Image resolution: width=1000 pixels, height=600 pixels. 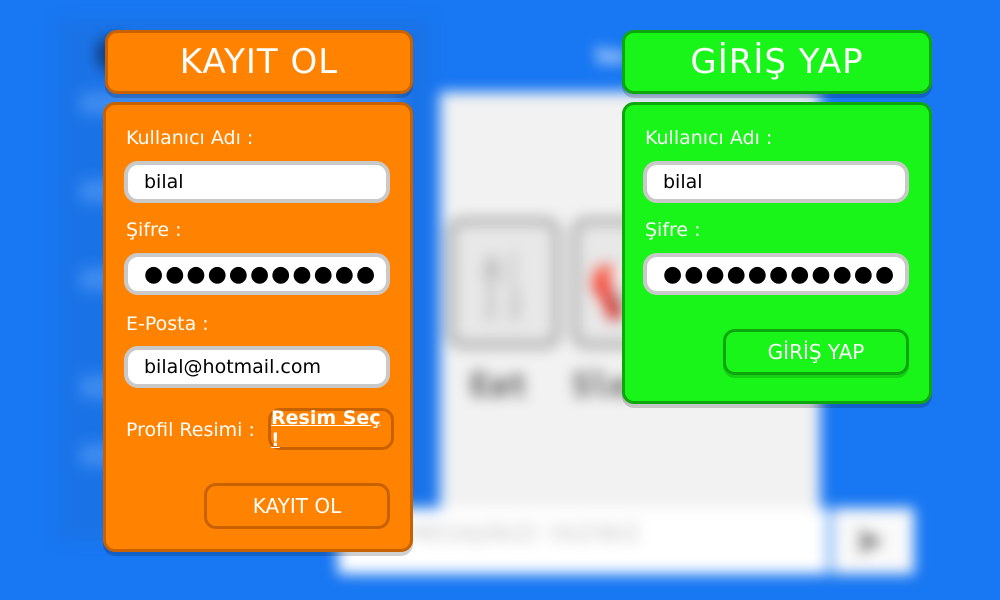 I want to click on login-password-input: ●●●●●●●●●●●, so click(x=776, y=274).